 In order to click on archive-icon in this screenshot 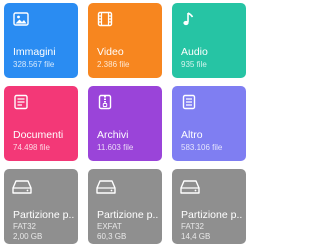, I will do `click(105, 102)`.